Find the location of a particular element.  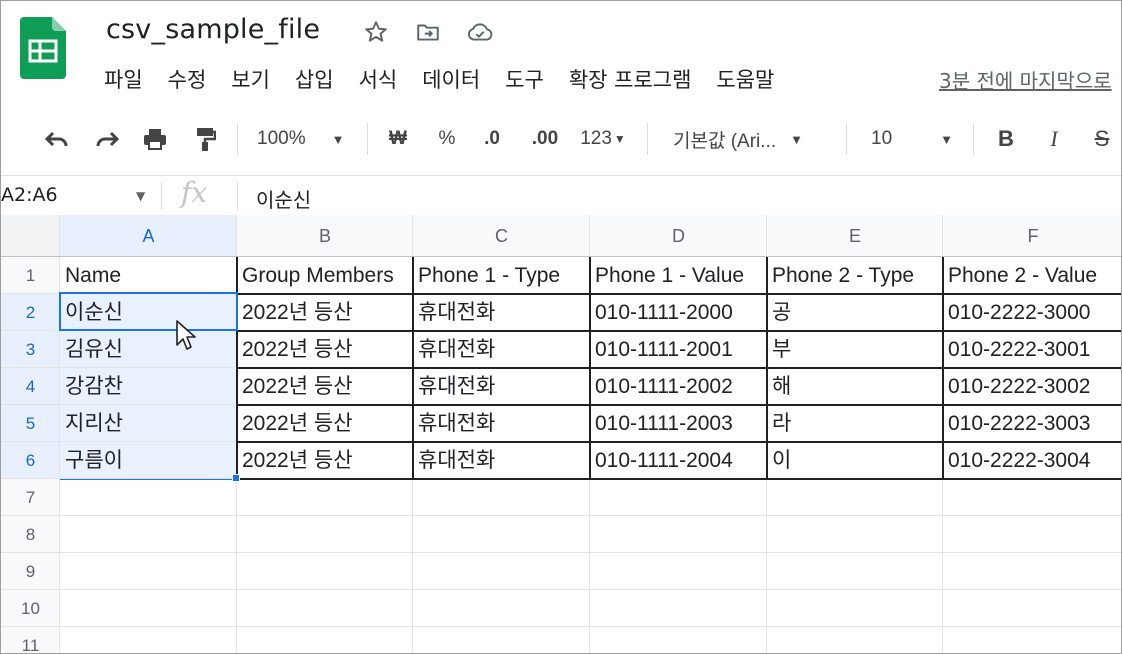

row-header-9: 9 is located at coordinates (30, 571).